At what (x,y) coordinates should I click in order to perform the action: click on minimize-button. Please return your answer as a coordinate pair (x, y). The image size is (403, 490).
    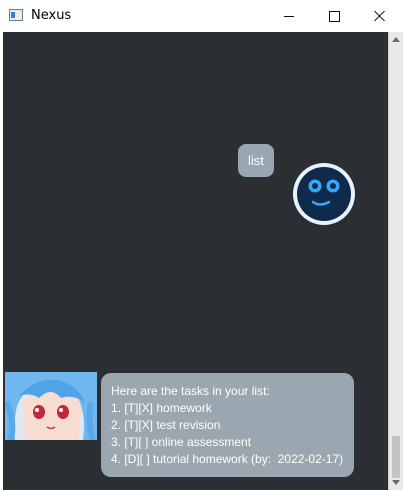
    Looking at the image, I should click on (289, 16).